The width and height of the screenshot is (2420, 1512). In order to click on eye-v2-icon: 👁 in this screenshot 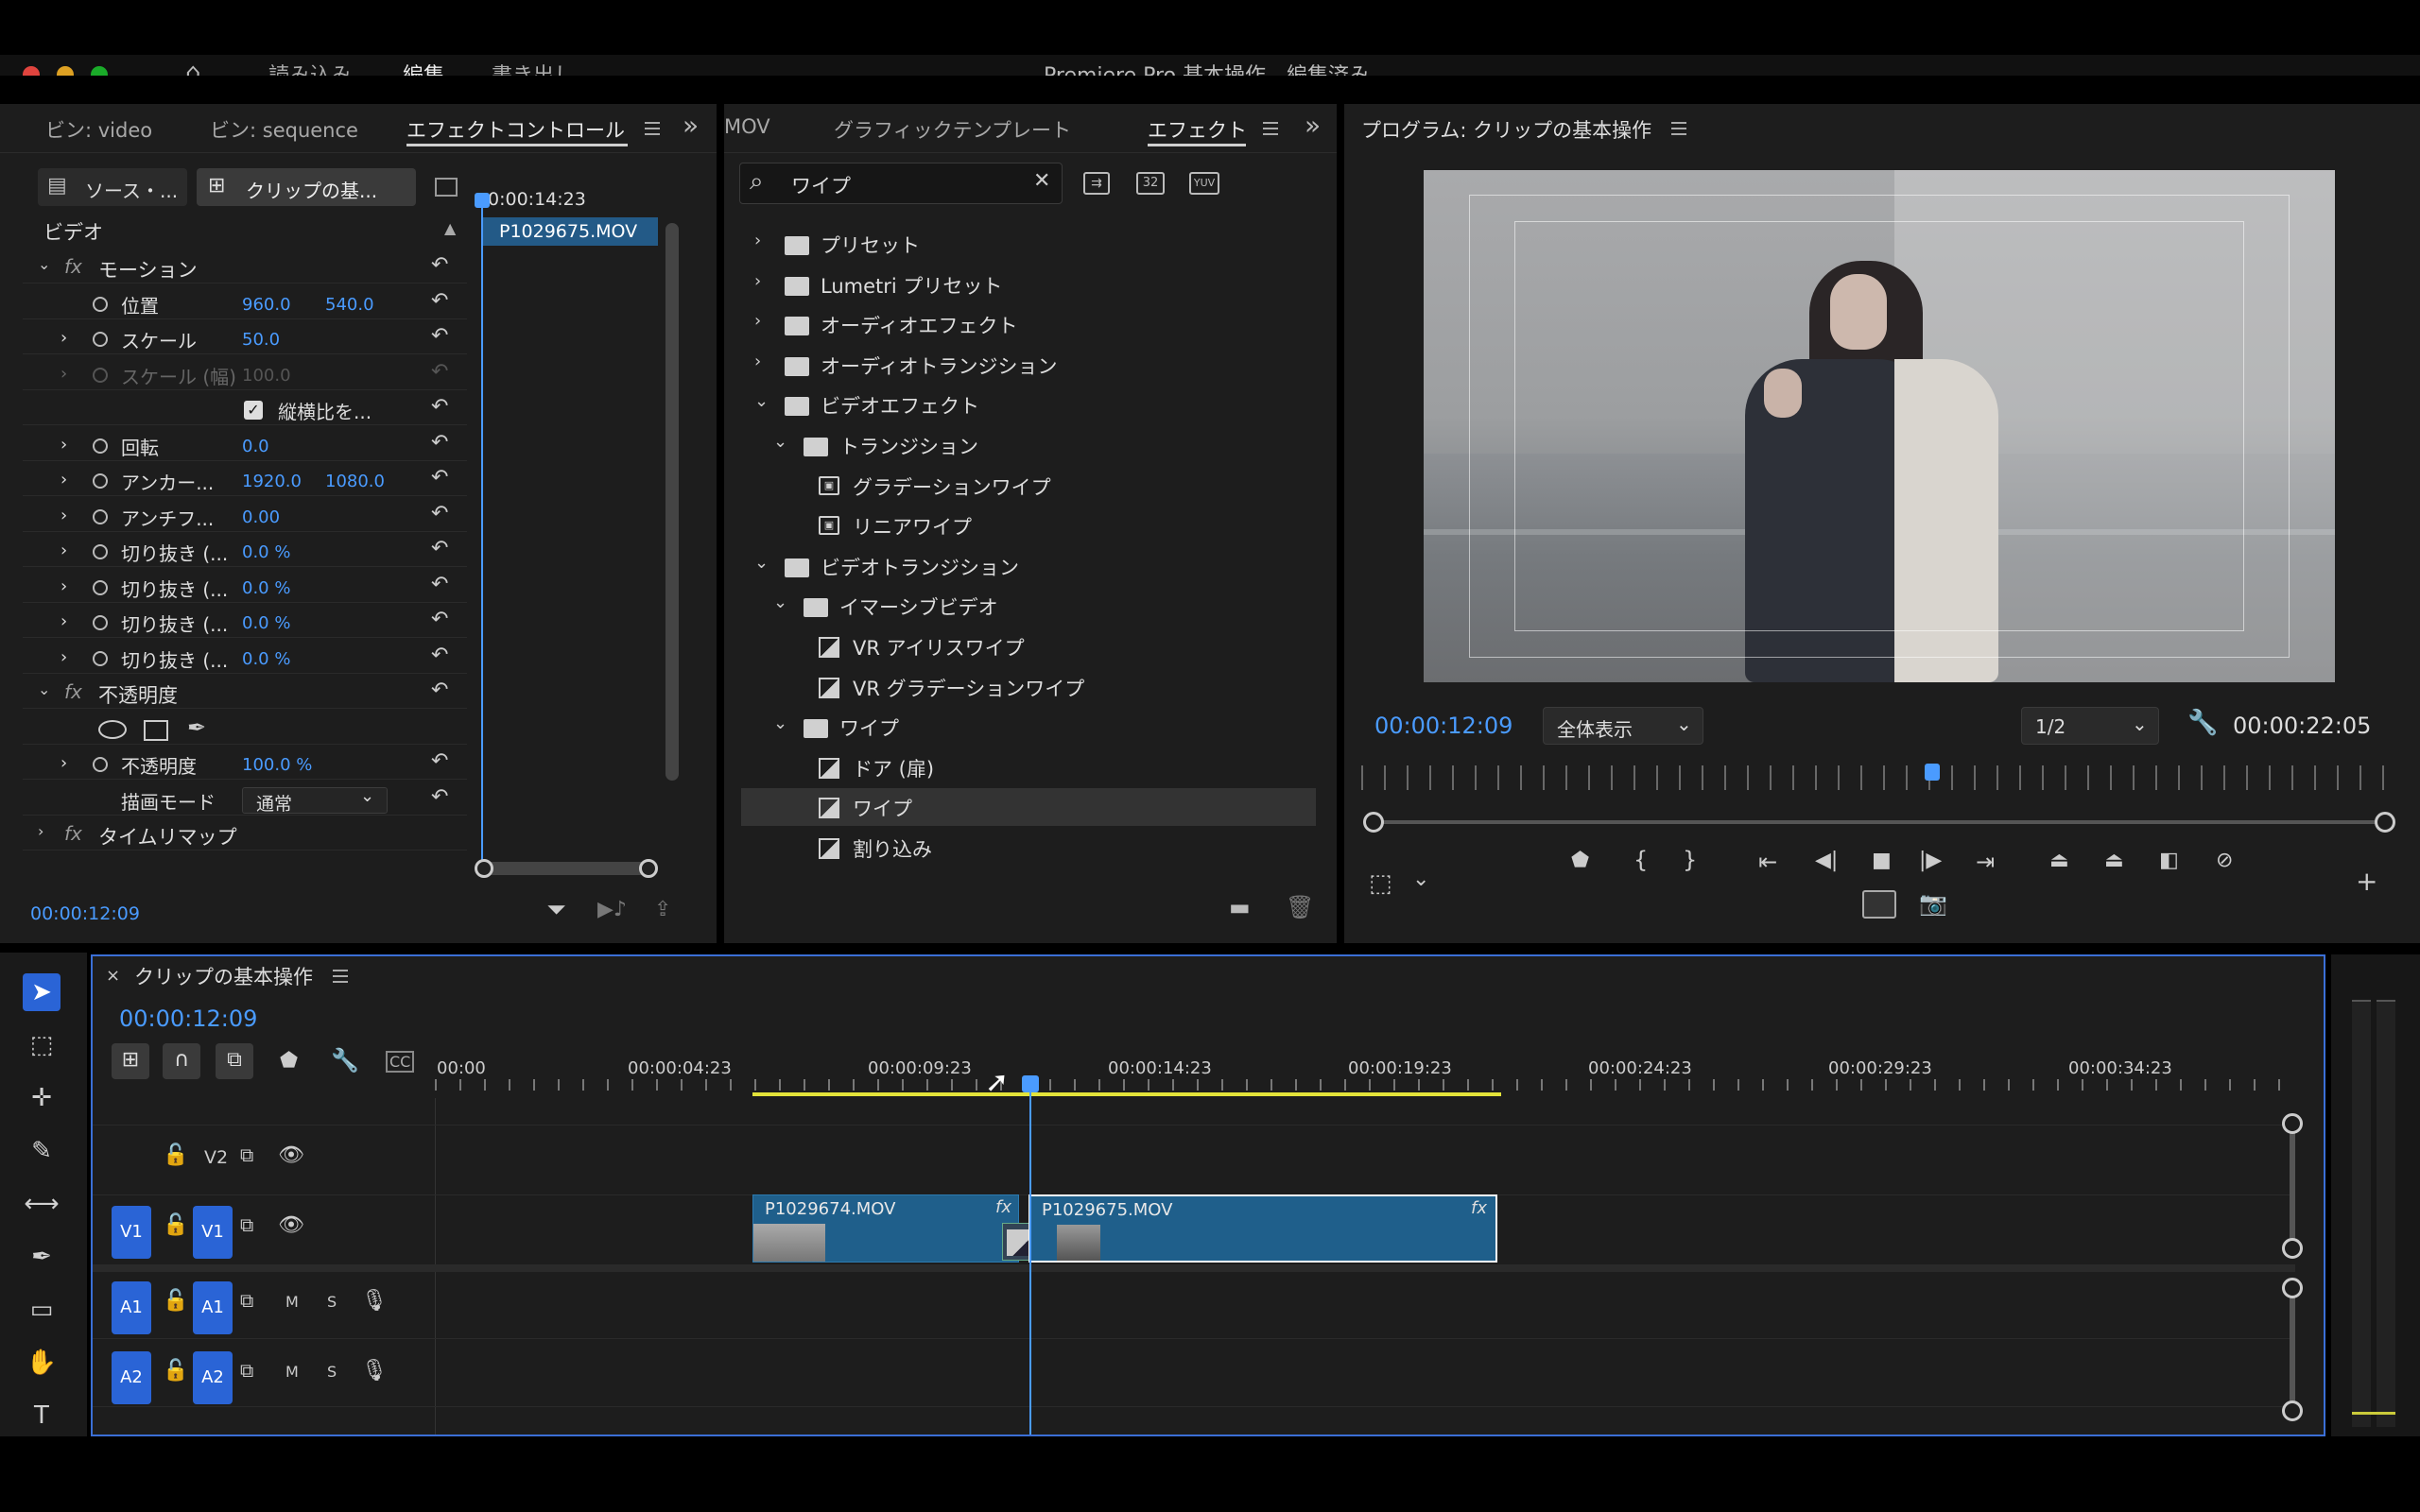, I will do `click(291, 1155)`.